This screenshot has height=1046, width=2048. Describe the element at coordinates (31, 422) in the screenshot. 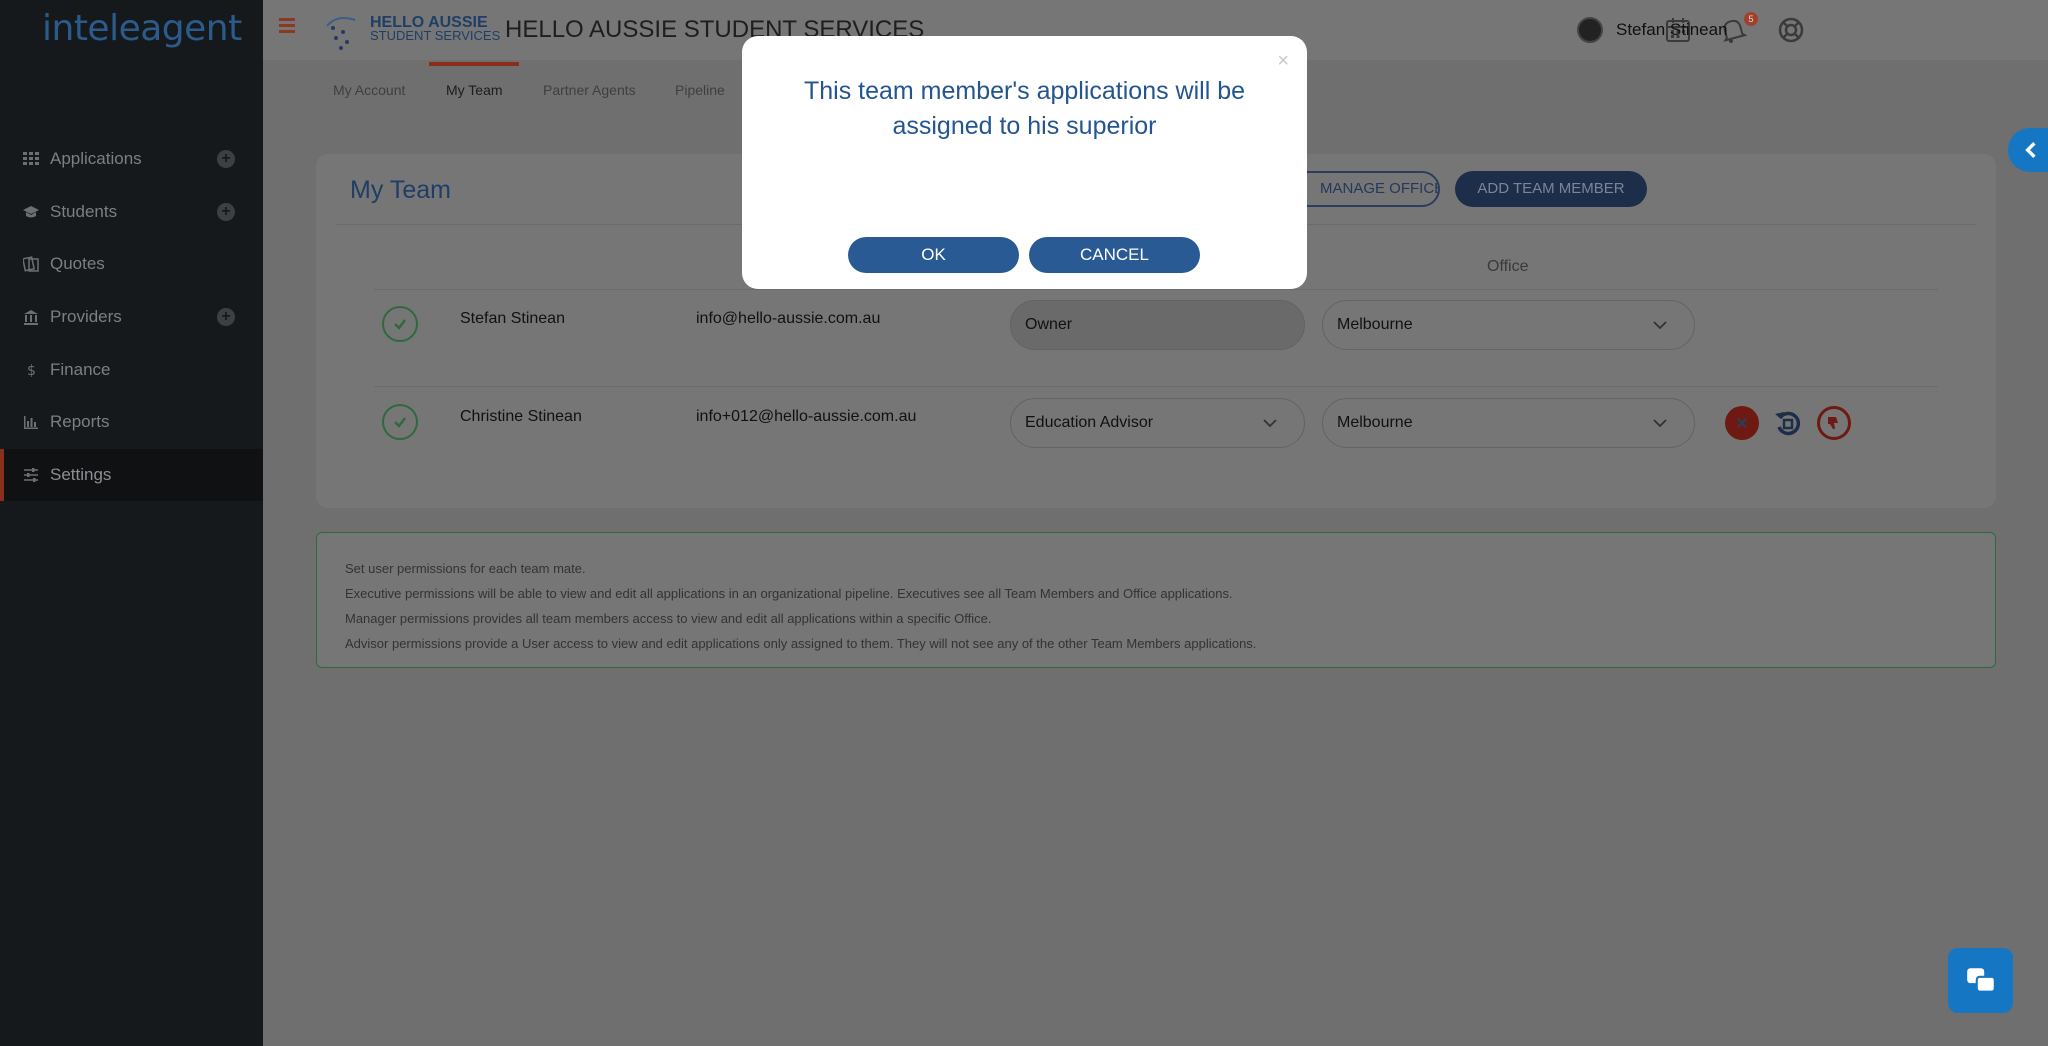

I see `bar-chart-icon` at that location.